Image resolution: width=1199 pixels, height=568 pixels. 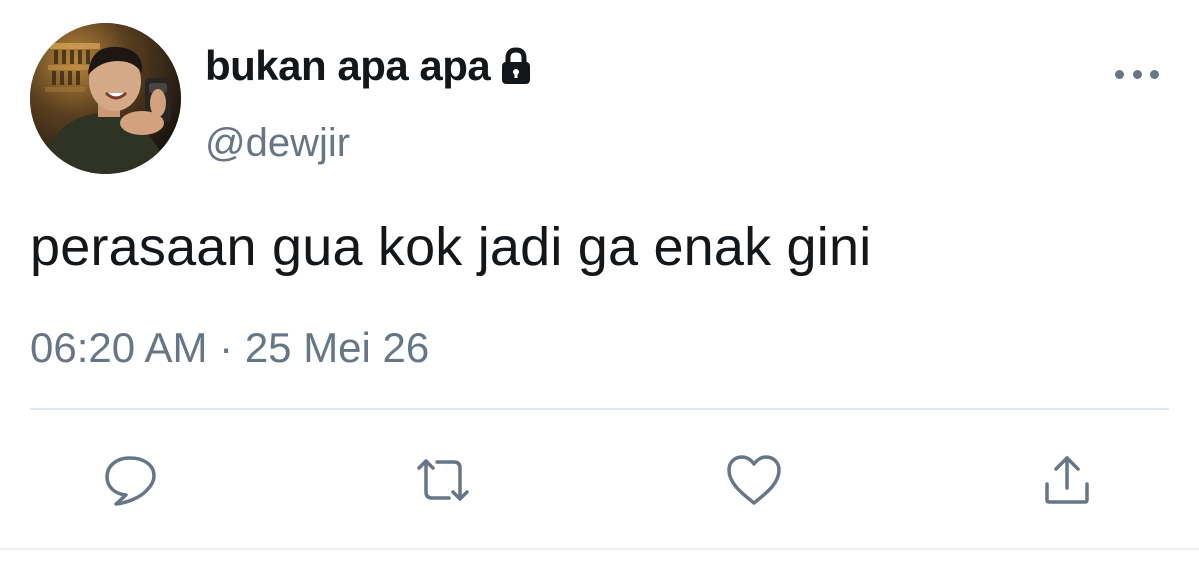 I want to click on share-upload-icon, so click(x=1067, y=480).